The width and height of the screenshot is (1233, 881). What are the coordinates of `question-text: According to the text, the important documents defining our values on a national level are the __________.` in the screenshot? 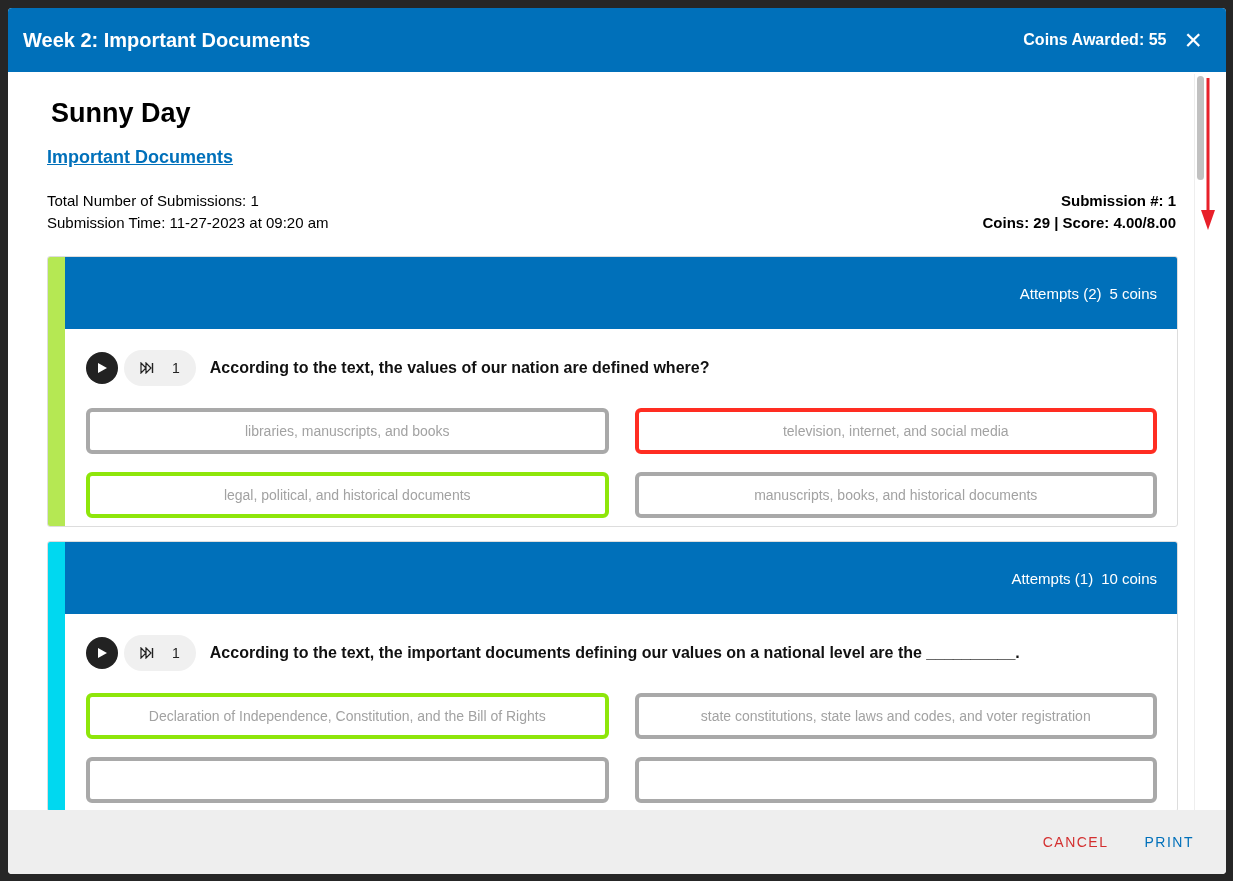 It's located at (614, 653).